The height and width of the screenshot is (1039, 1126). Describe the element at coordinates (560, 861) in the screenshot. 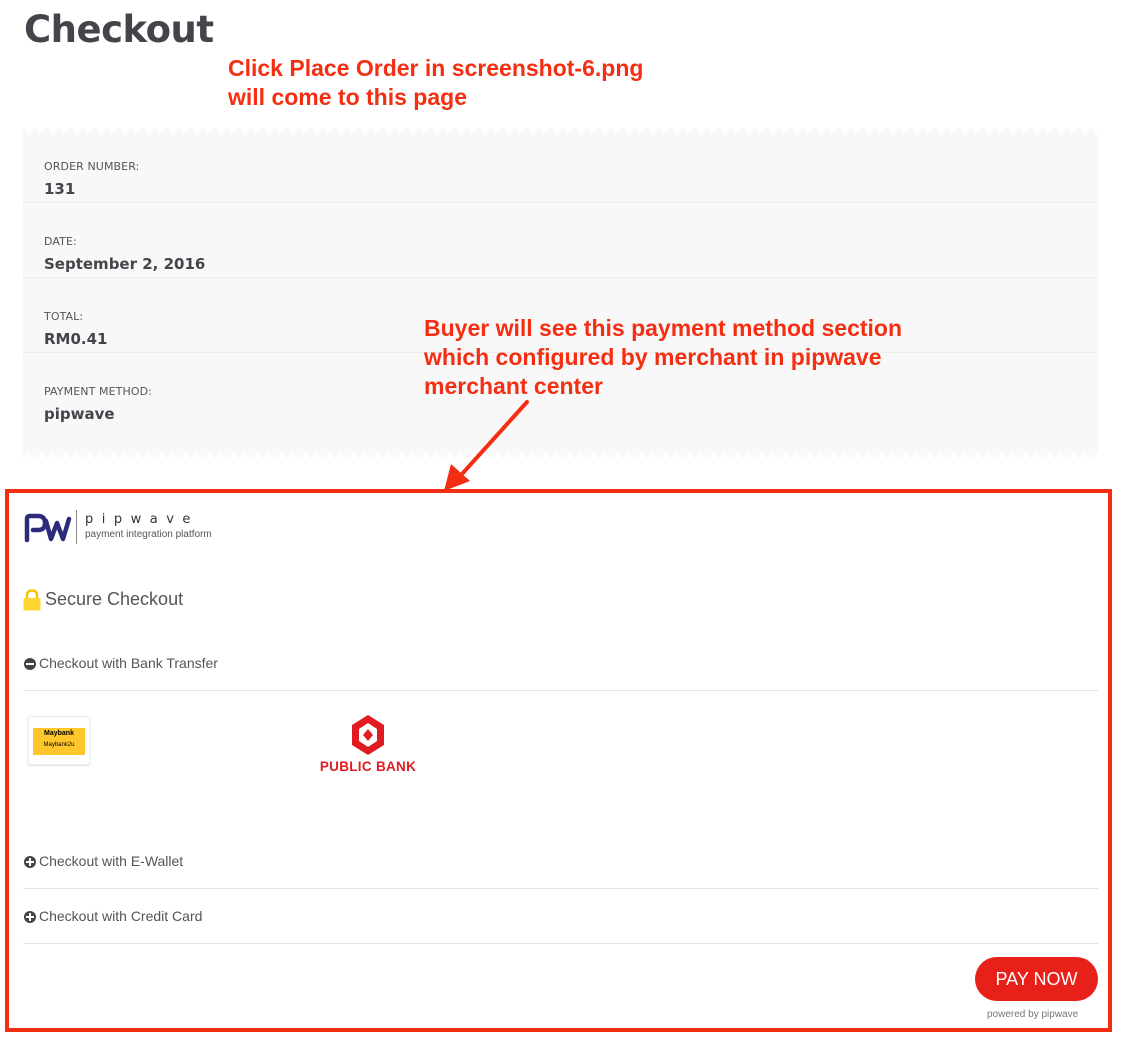

I see `ewallet-toggle: Checkout with E-Wallet` at that location.